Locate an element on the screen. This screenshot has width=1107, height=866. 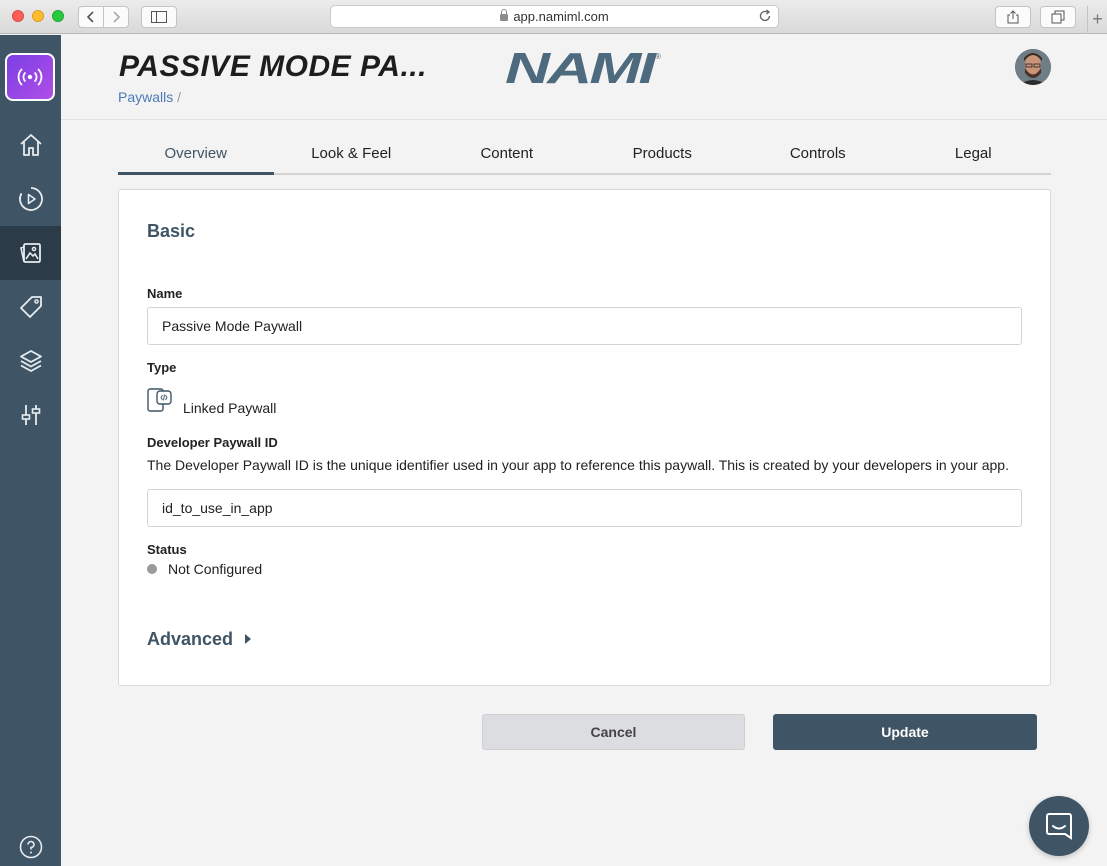
campaigns-icon is located at coordinates (30, 199).